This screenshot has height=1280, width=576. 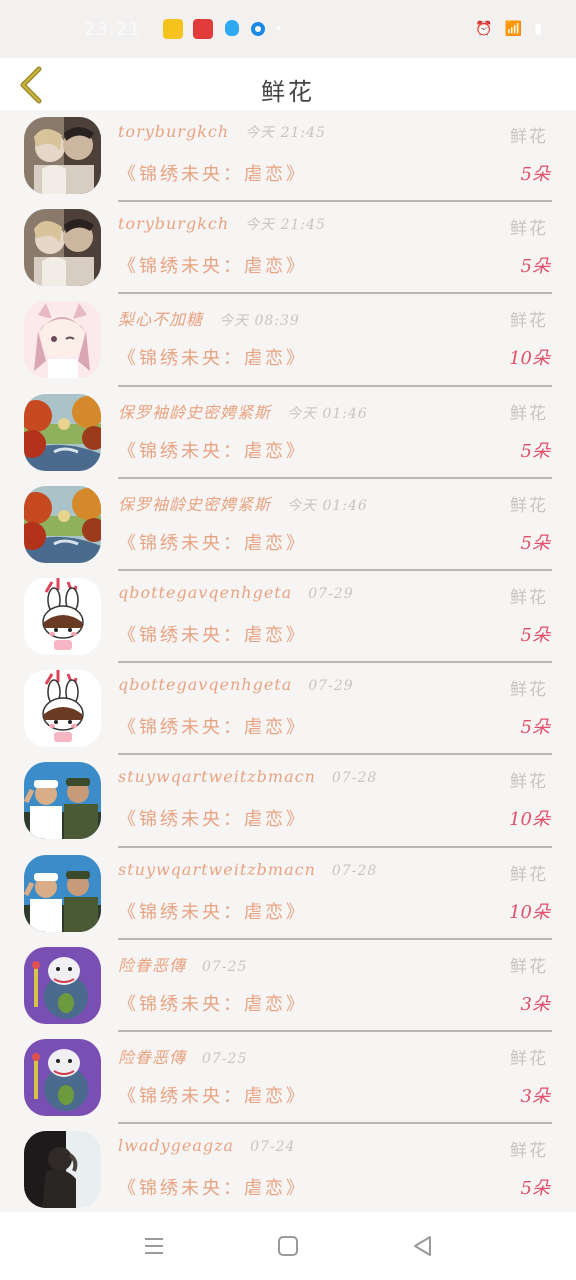 I want to click on list-item: lwadygeagza 07-24 鲜花 《锦绣未央：虐恋》 5朵, so click(x=288, y=1170).